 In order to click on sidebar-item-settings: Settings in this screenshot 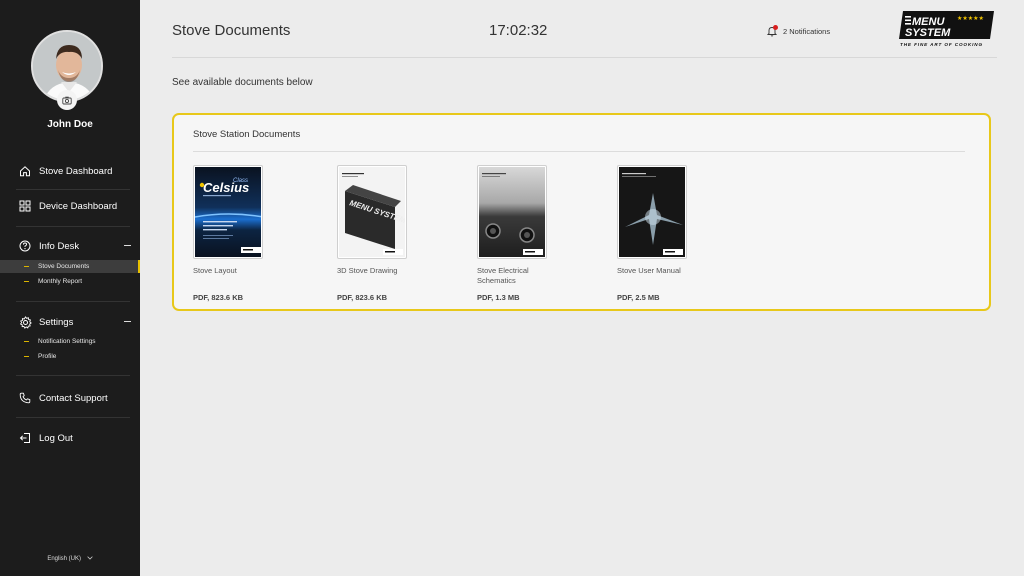, I will do `click(70, 322)`.